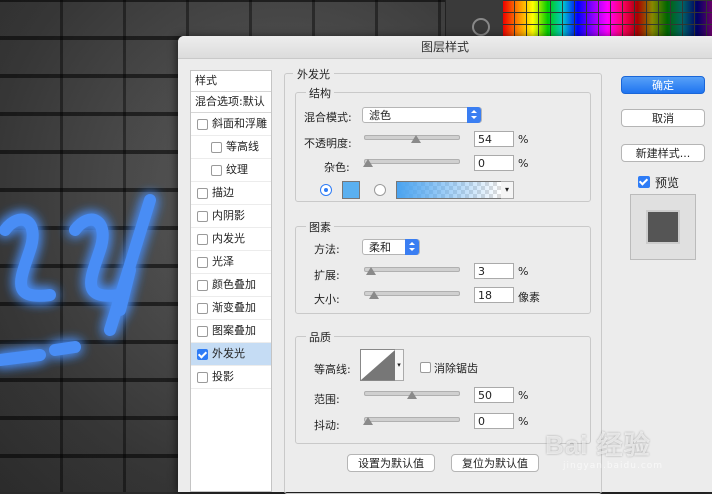 Image resolution: width=712 pixels, height=494 pixels. I want to click on toolbar-strip, so click(474, 18).